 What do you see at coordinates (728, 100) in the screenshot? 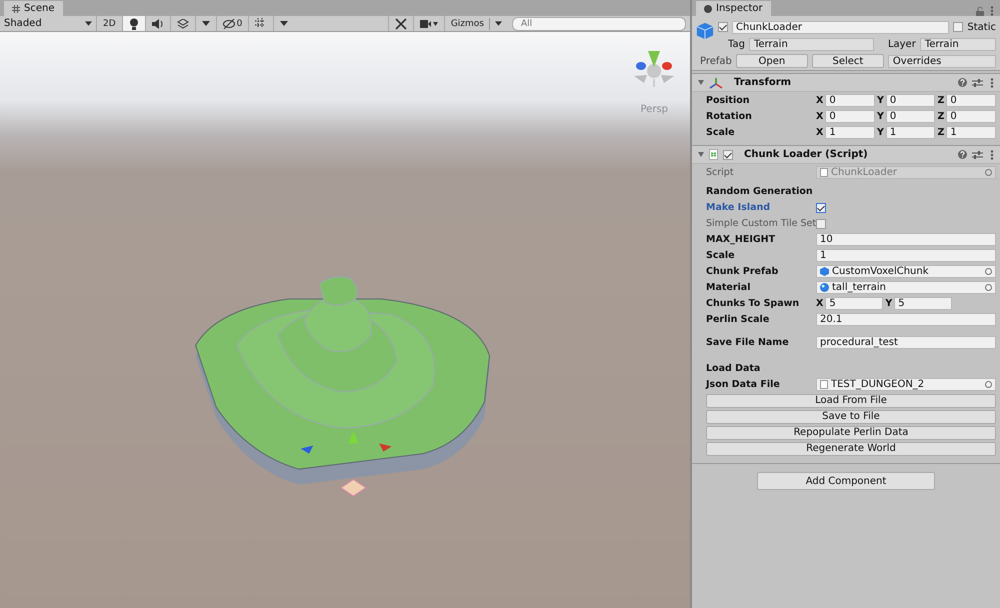
I see `property-label: Position` at bounding box center [728, 100].